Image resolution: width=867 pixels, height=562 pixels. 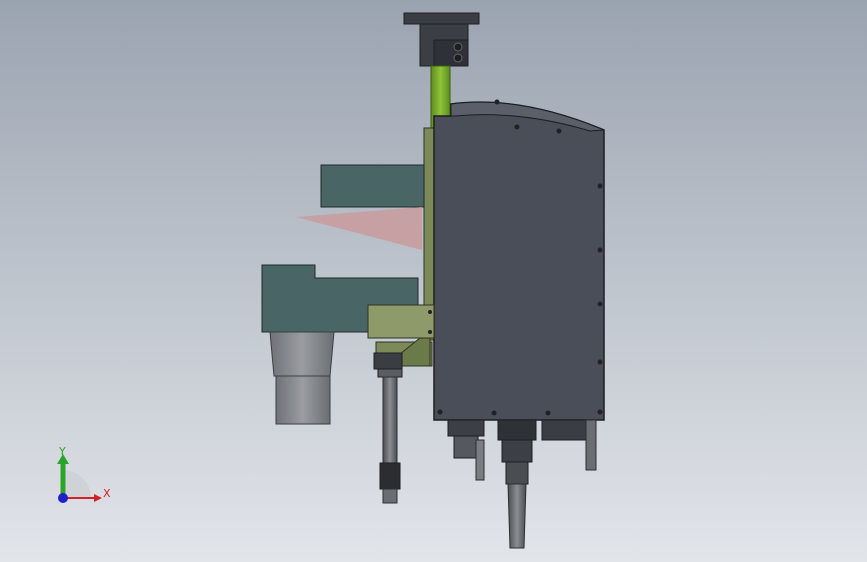 What do you see at coordinates (372, 186) in the screenshot?
I see `camera-block` at bounding box center [372, 186].